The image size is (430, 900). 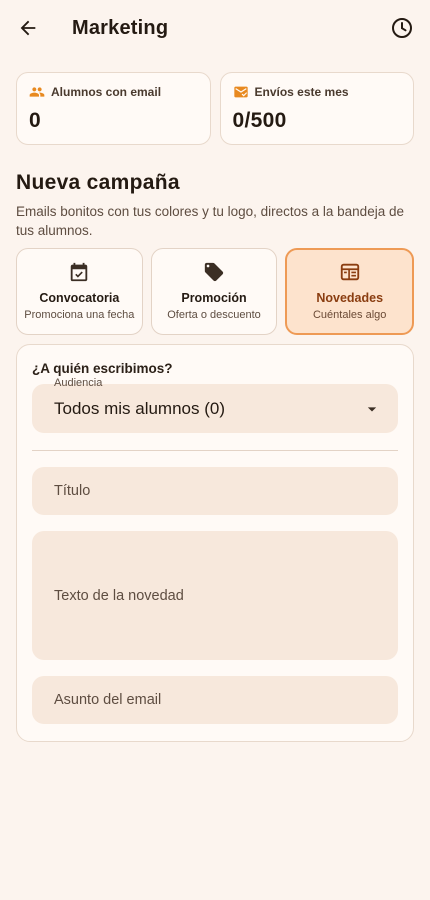 I want to click on audience-select-wrapper: Audiencia Todos mis alumnos (0), so click(x=215, y=405).